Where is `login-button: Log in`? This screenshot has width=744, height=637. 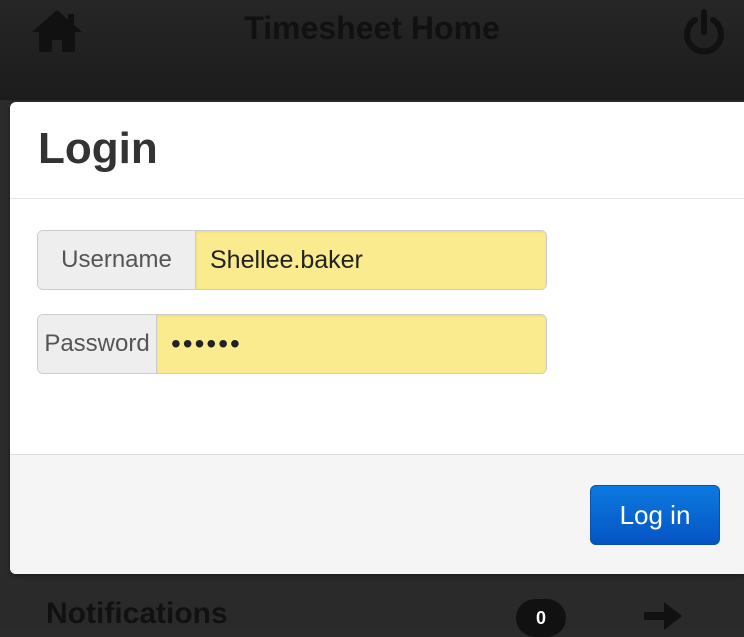 login-button: Log in is located at coordinates (655, 515).